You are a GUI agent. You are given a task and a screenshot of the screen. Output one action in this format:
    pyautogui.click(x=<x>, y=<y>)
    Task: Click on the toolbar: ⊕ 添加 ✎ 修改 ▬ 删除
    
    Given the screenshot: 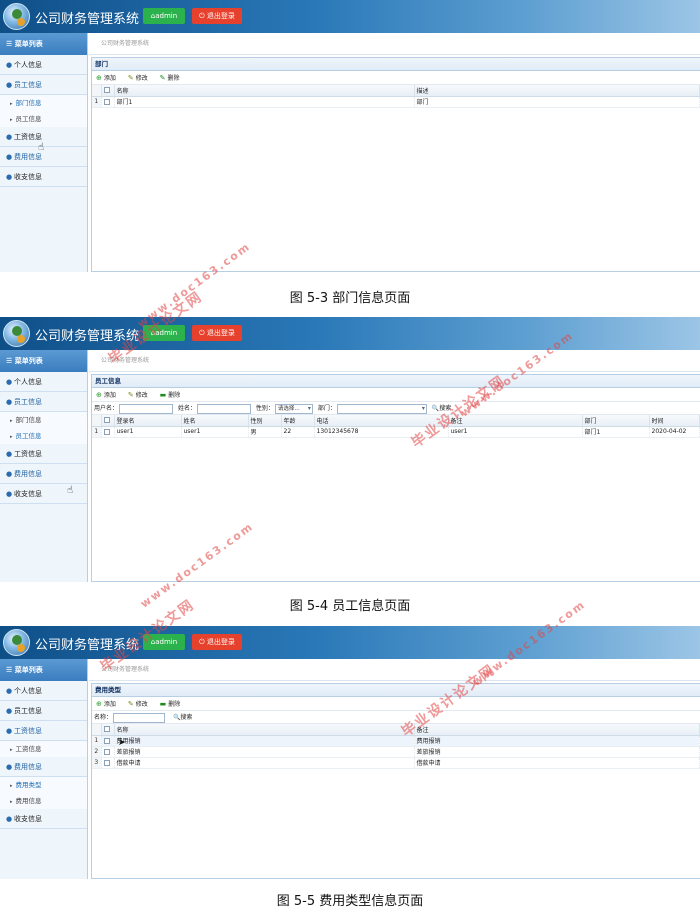 What is the action you would take?
    pyautogui.click(x=396, y=704)
    